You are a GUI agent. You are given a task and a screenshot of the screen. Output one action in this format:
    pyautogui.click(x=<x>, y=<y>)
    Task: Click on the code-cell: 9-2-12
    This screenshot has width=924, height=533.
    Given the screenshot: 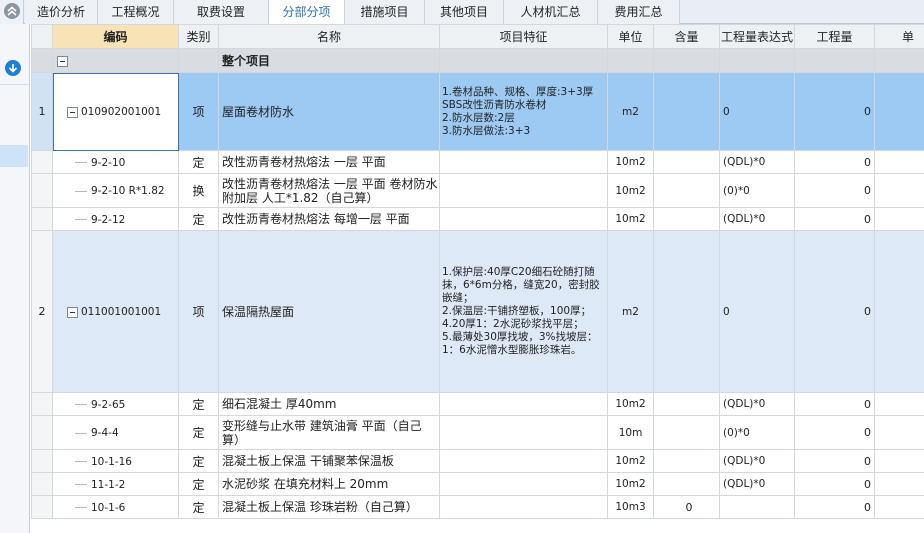 What is the action you would take?
    pyautogui.click(x=115, y=219)
    